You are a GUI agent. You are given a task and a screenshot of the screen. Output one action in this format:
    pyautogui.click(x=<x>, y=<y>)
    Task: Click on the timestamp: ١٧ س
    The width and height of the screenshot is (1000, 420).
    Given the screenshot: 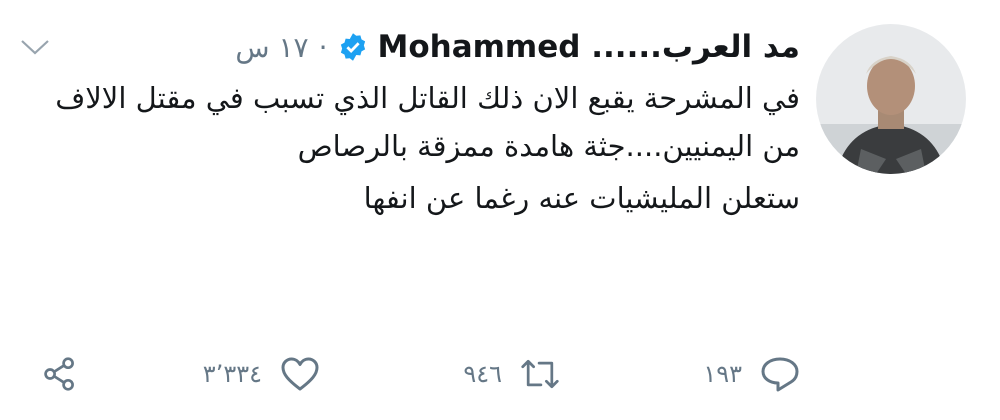 What is the action you would take?
    pyautogui.click(x=272, y=47)
    